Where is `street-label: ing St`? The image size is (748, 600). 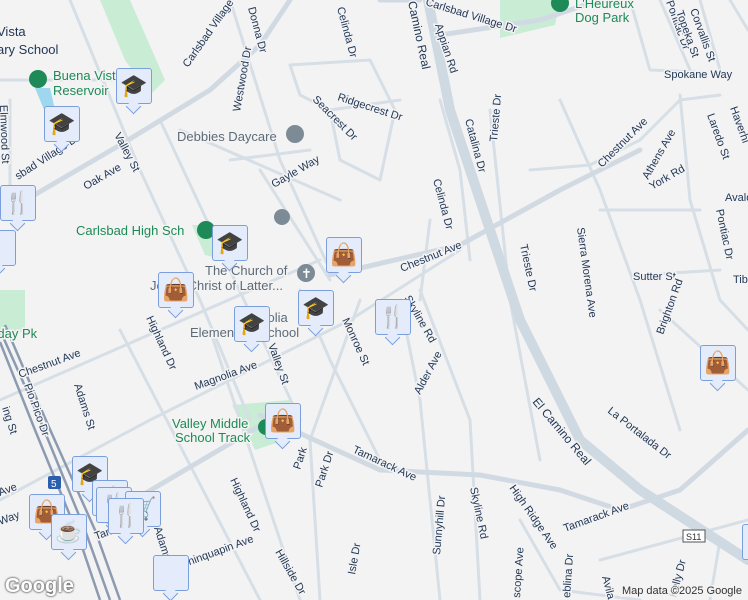
street-label: ing St is located at coordinates (9, 420).